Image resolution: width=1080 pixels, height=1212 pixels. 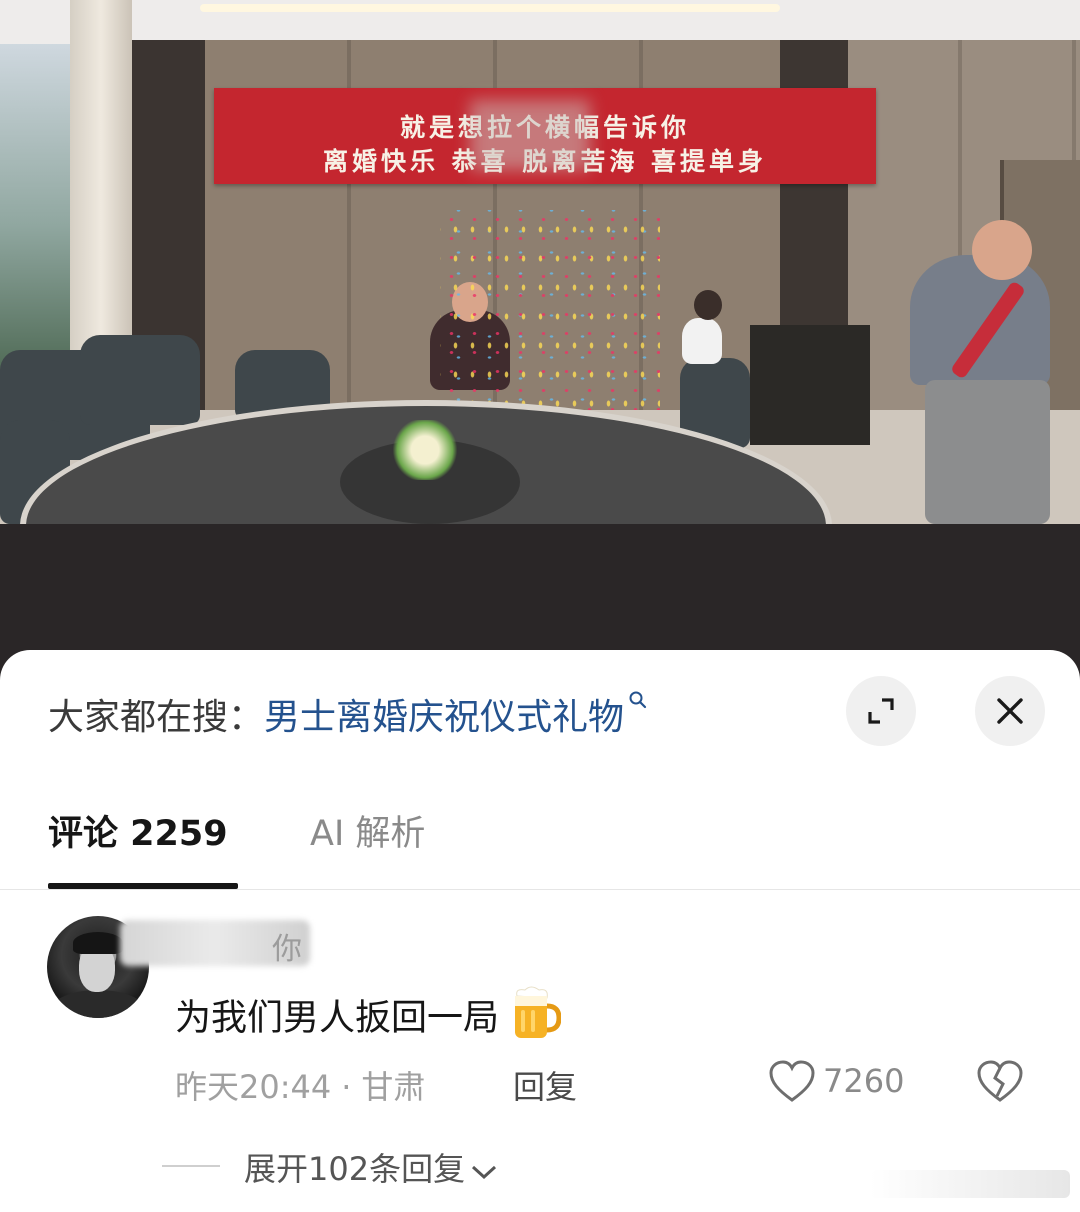 What do you see at coordinates (864, 1081) in the screenshot?
I see `like-count: 7260` at bounding box center [864, 1081].